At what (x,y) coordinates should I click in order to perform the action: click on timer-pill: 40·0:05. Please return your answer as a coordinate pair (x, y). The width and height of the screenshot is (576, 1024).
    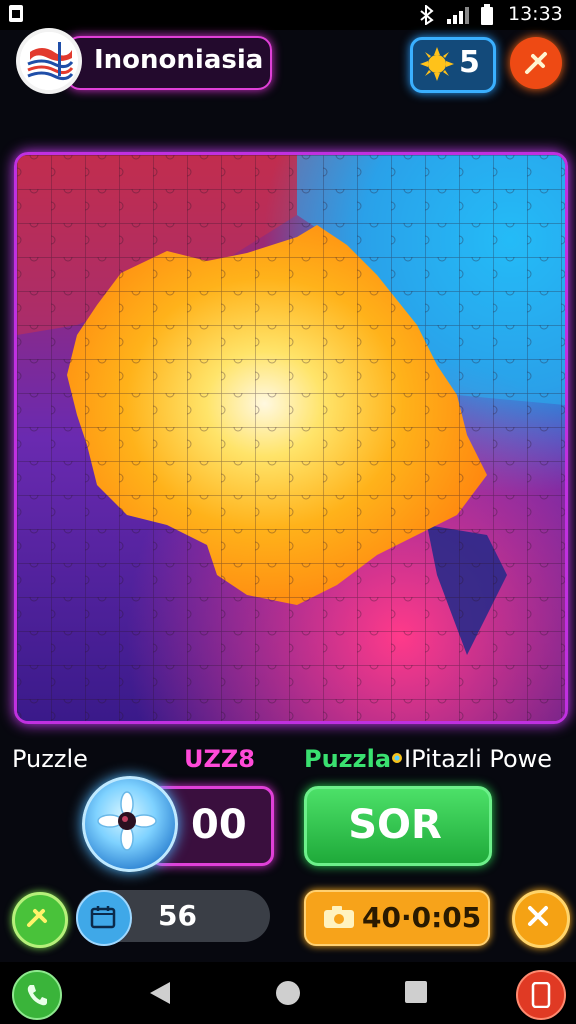
    Looking at the image, I should click on (397, 918).